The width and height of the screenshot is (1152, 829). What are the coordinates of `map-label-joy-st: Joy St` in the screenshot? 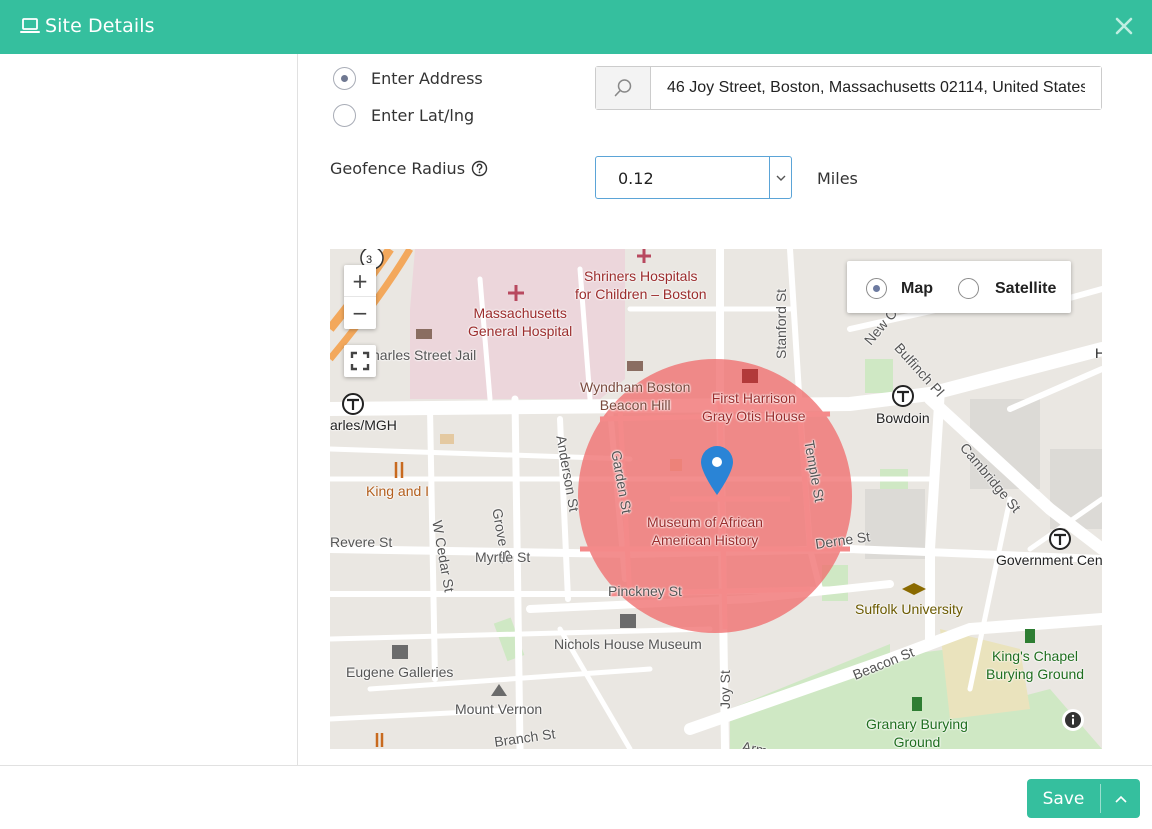 It's located at (725, 689).